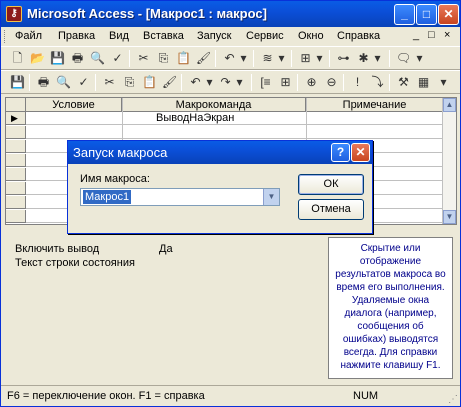  Describe the element at coordinates (14, 14) in the screenshot. I see `access-key-icon: ⚷` at that location.